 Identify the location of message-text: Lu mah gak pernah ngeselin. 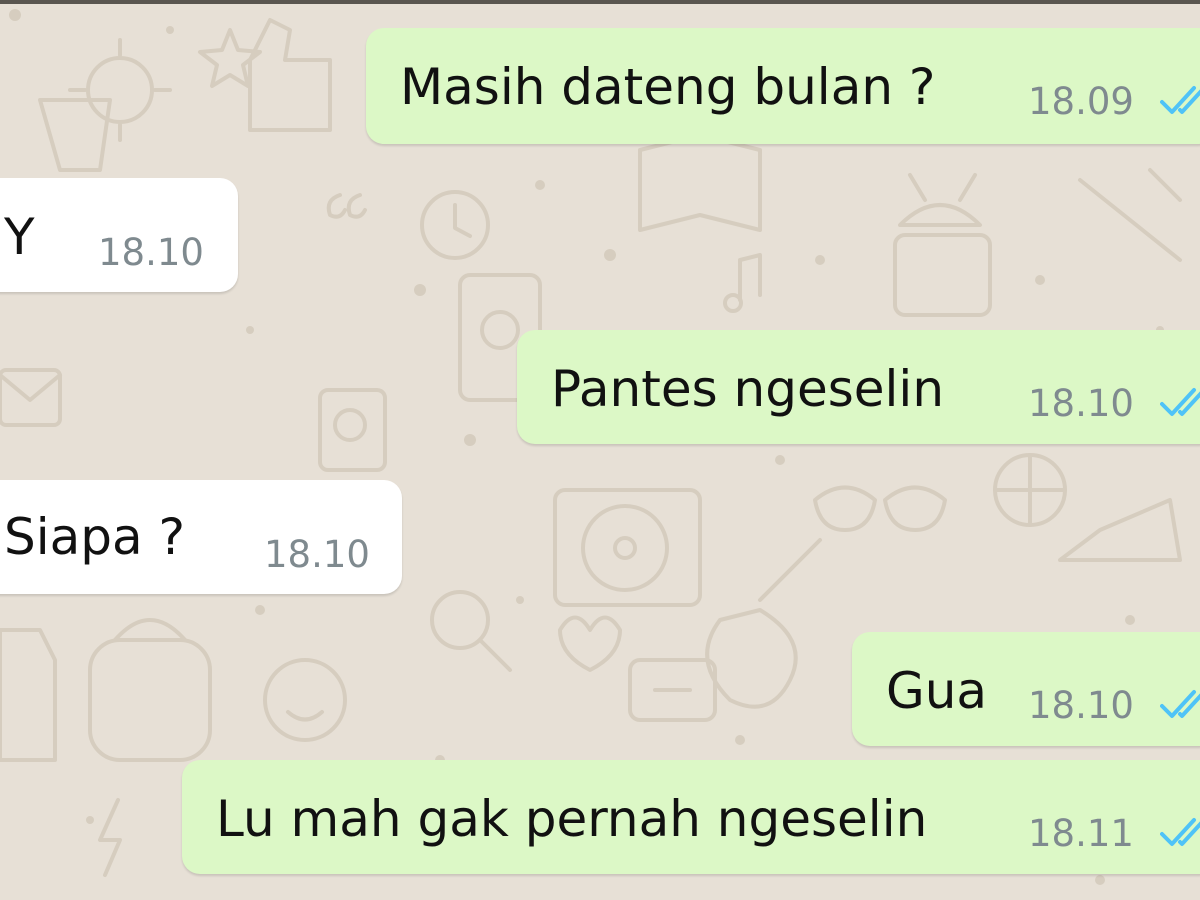
(572, 819).